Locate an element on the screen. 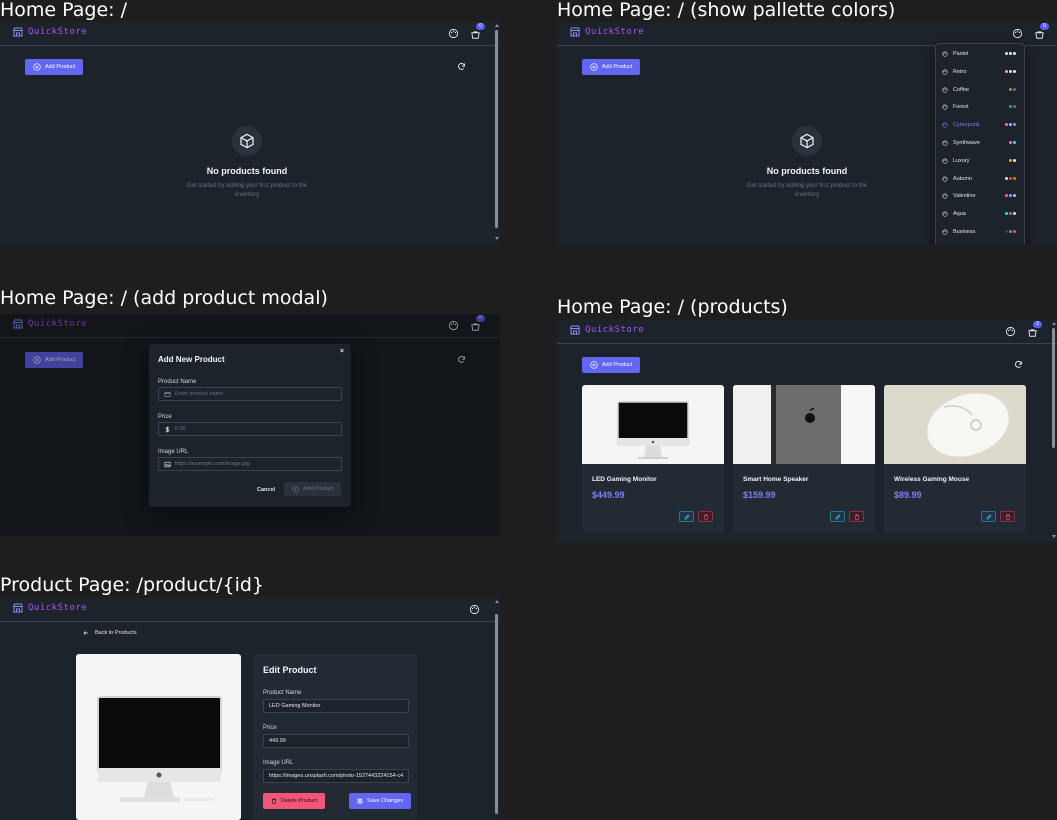 This screenshot has width=1057, height=820. product-card: Wireless Gaming Mouse $89.99 is located at coordinates (955, 459).